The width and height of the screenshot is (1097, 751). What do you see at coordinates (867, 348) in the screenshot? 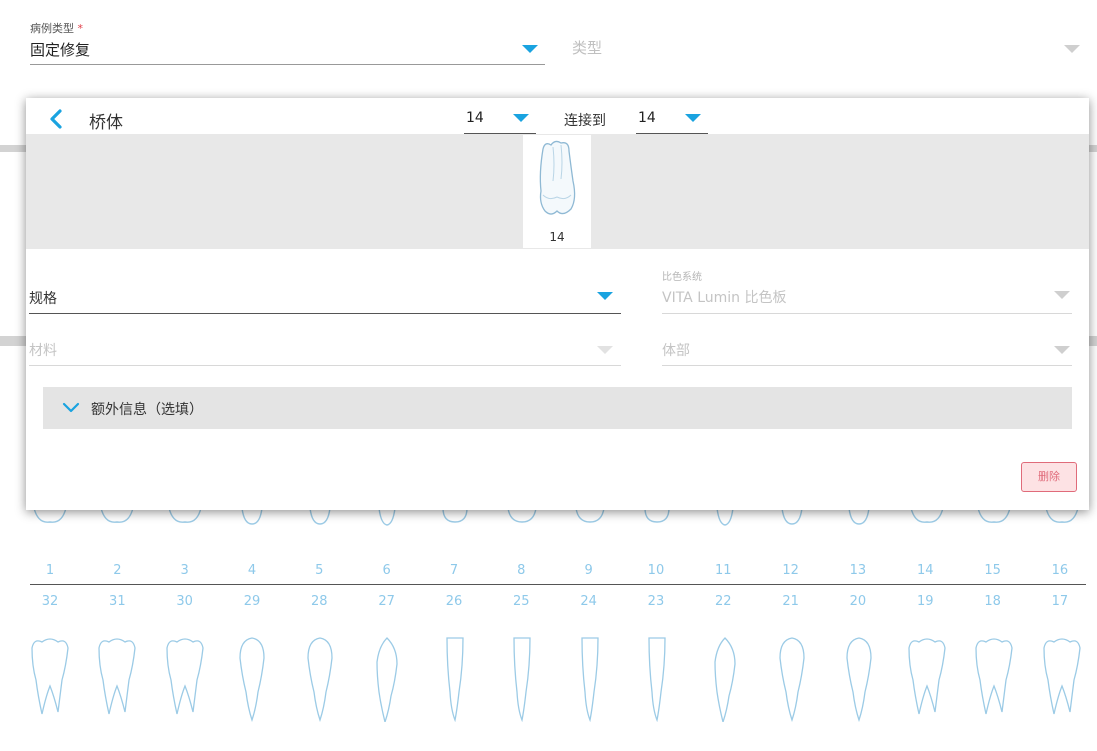
I see `body-select: 体部` at bounding box center [867, 348].